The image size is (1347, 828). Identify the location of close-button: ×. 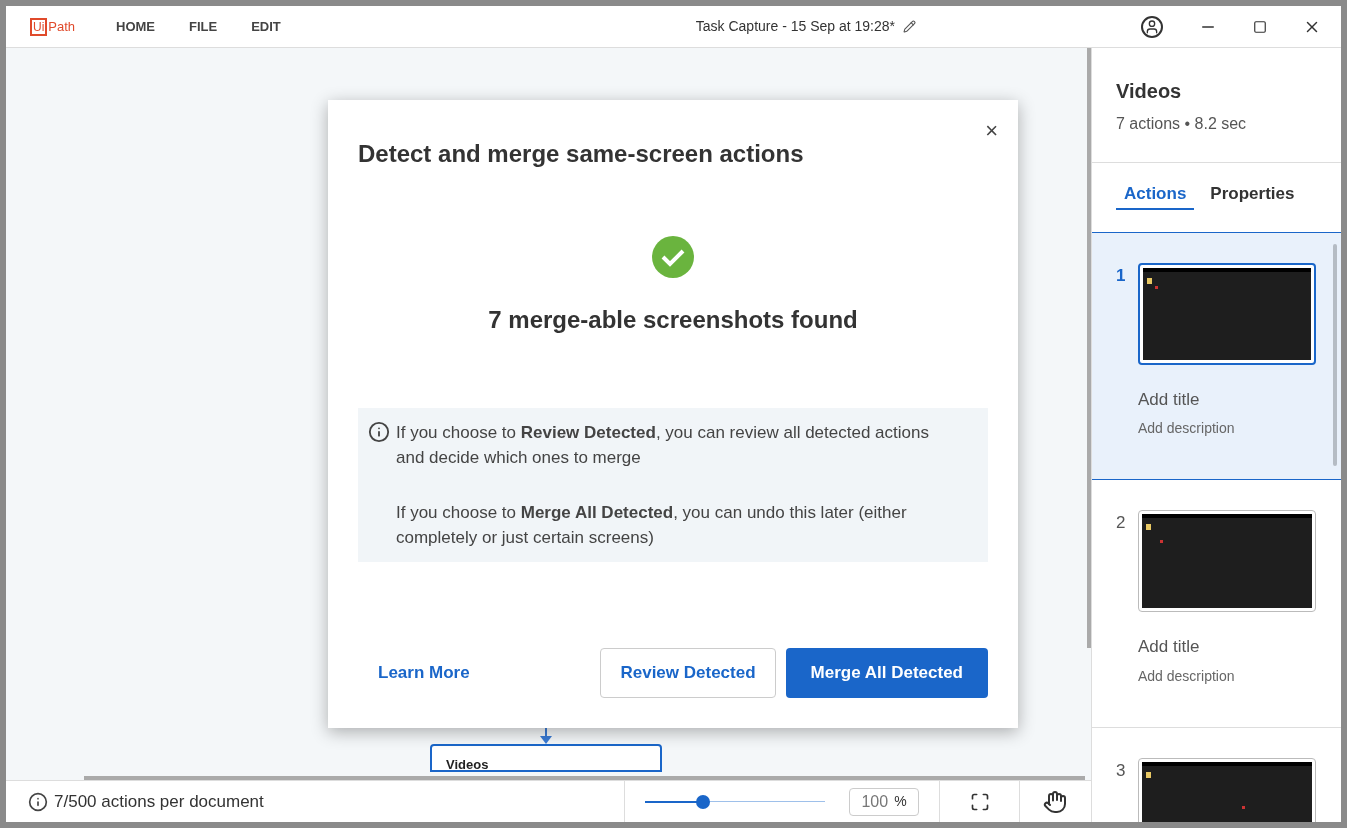
(991, 130).